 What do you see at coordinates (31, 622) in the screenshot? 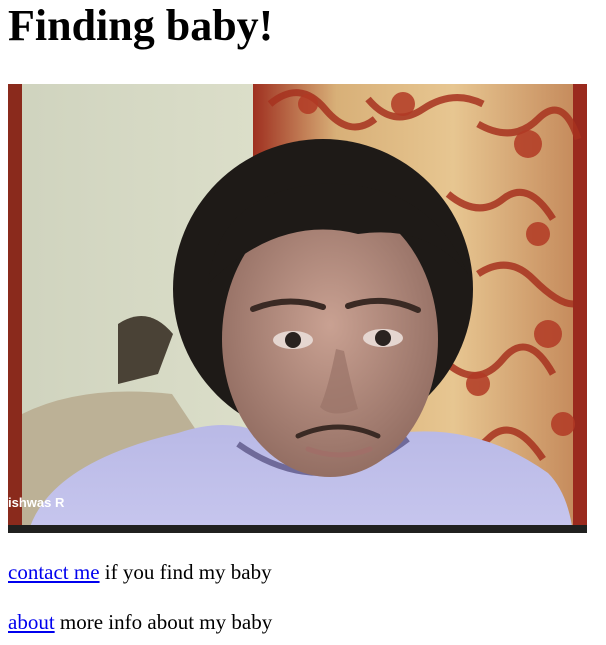
I see `about-link: about` at bounding box center [31, 622].